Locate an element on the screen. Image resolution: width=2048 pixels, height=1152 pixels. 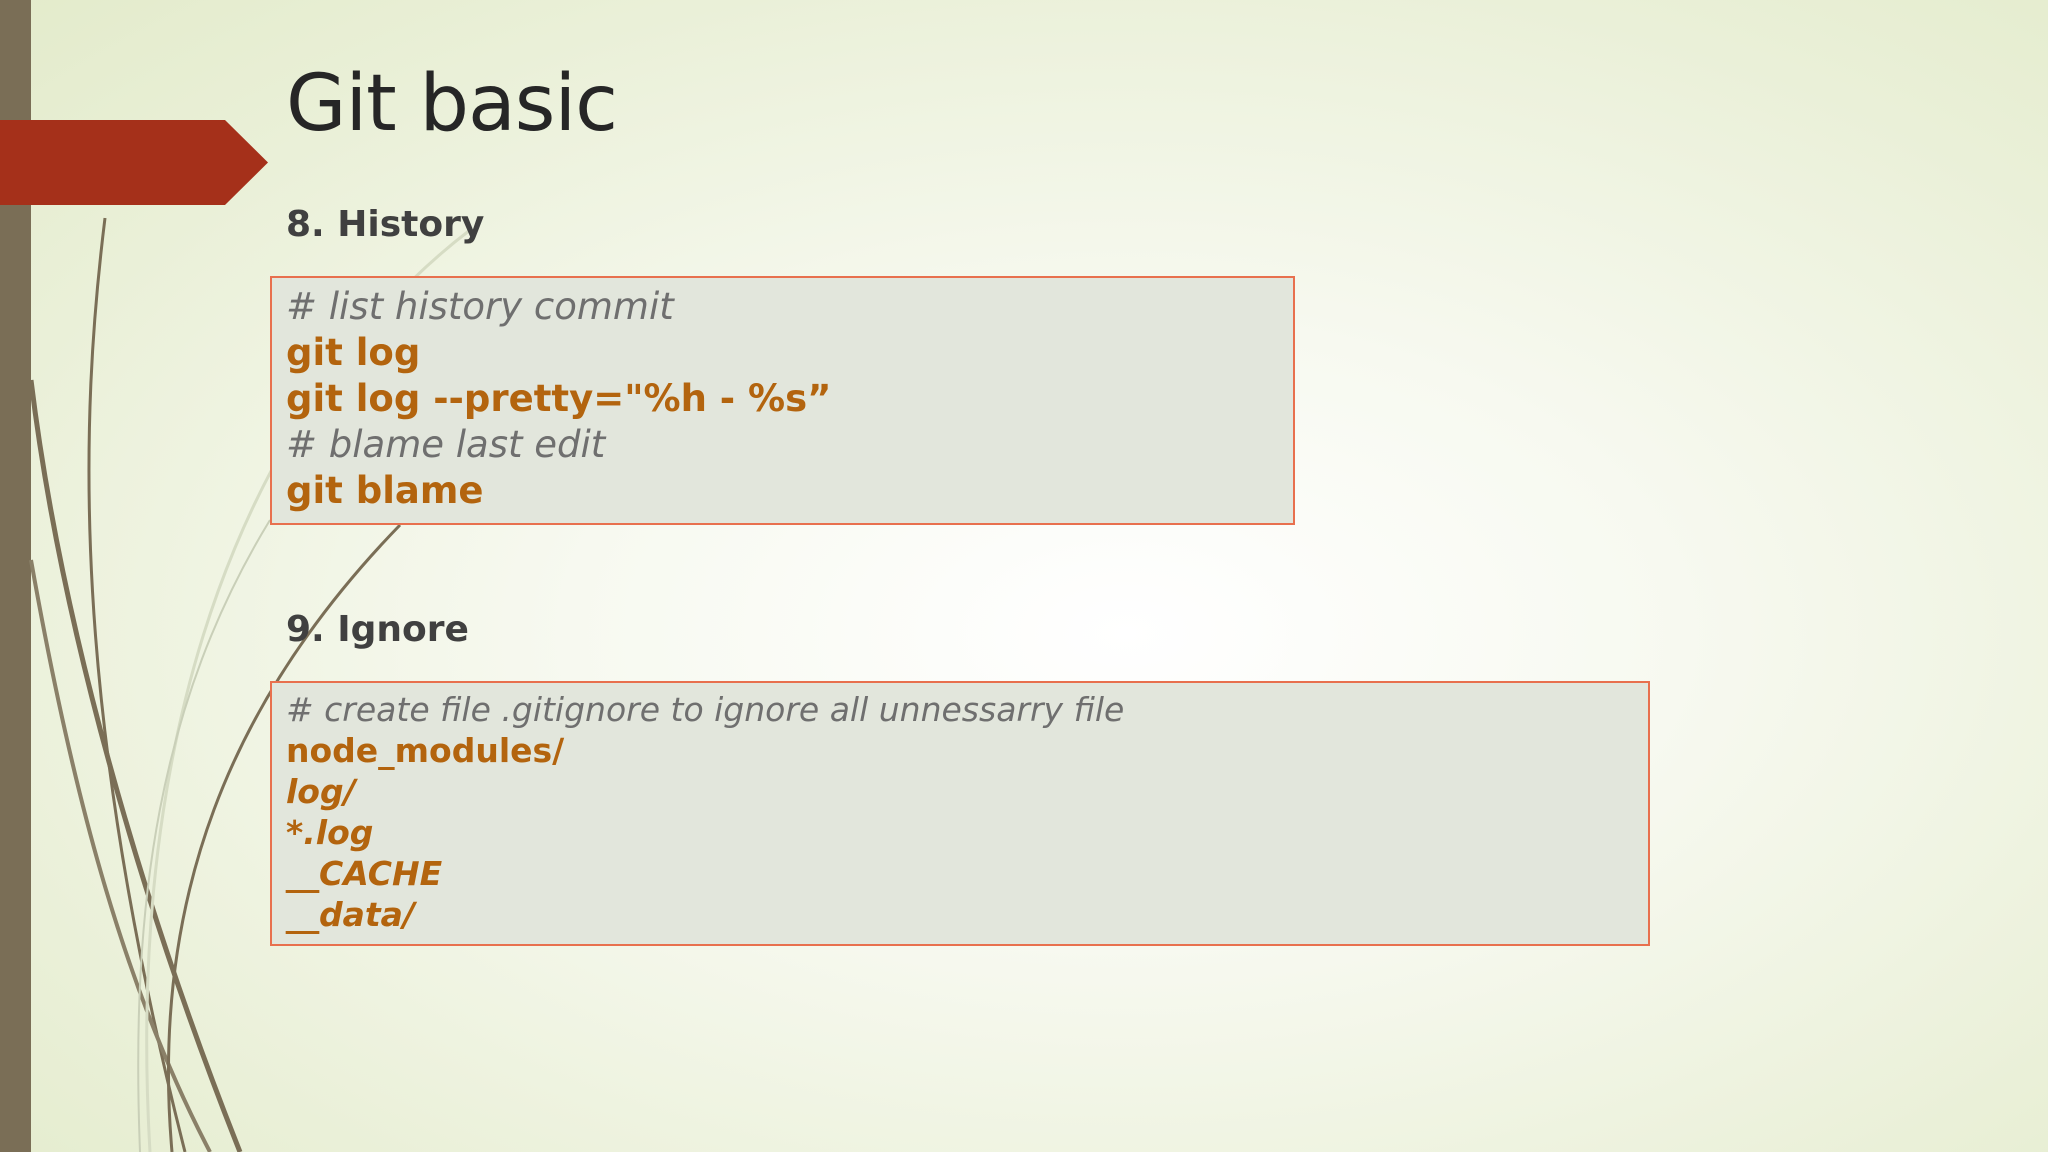
ignore-pattern: __CACHE is located at coordinates (364, 873).